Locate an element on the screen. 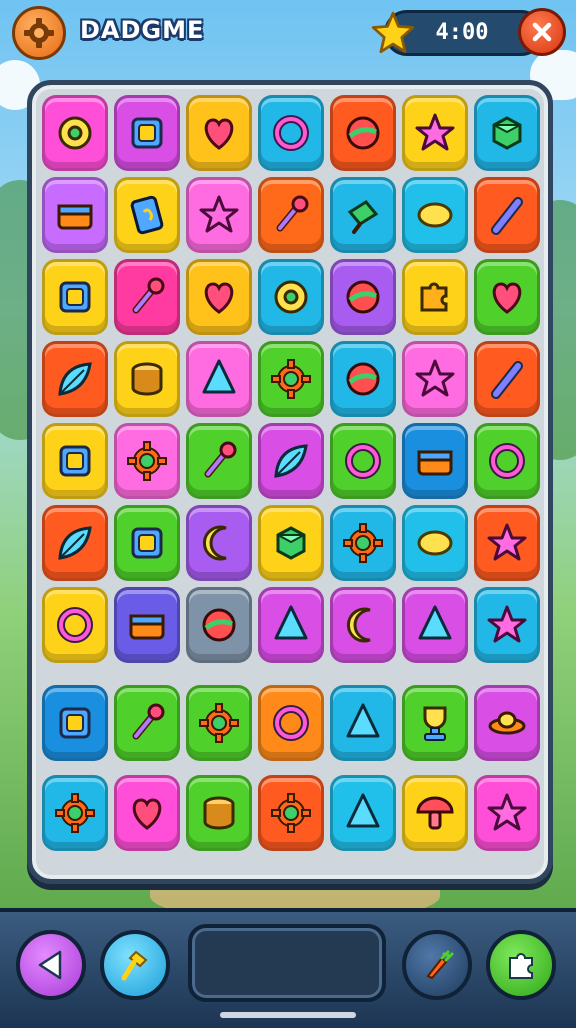 This screenshot has height=1028, width=576. bottom-toolbar is located at coordinates (288, 968).